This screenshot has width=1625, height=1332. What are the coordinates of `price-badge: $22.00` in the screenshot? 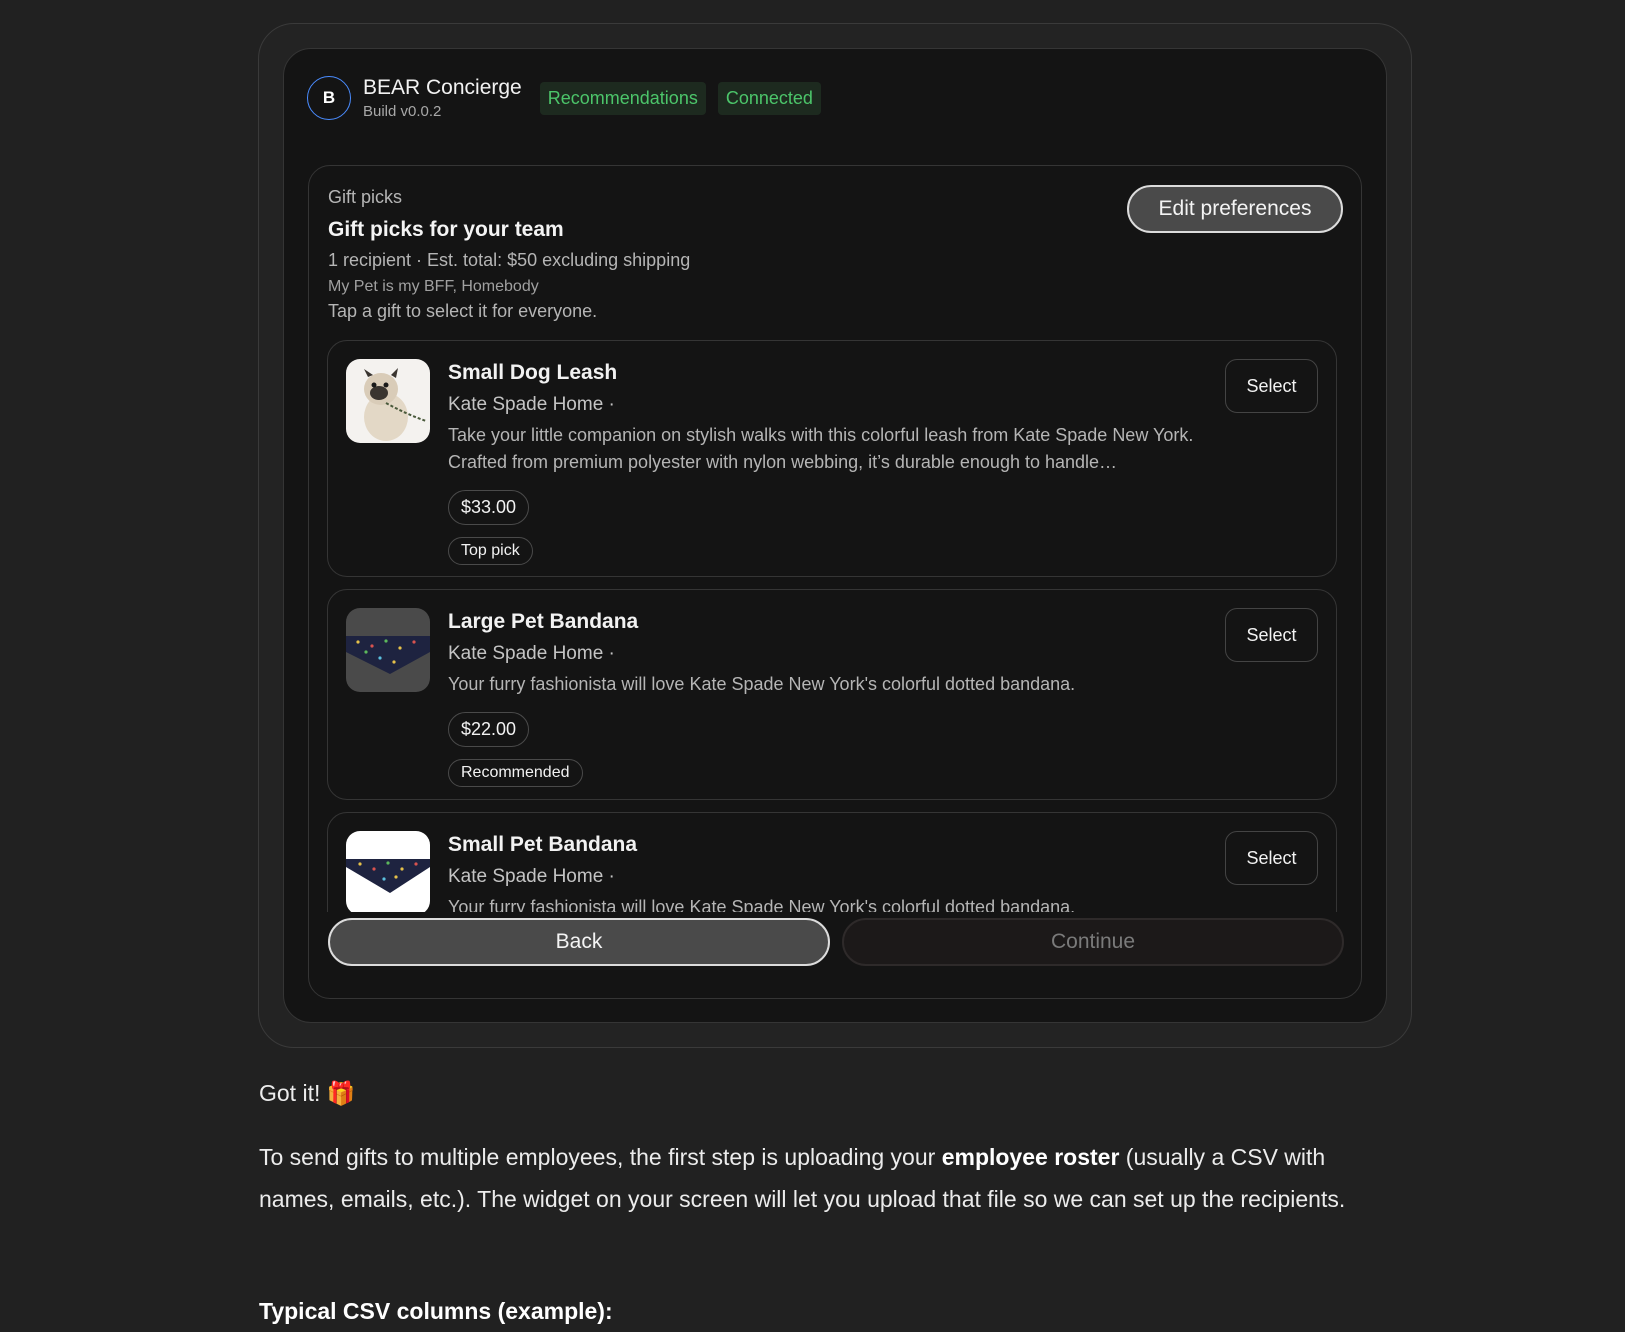 It's located at (489, 729).